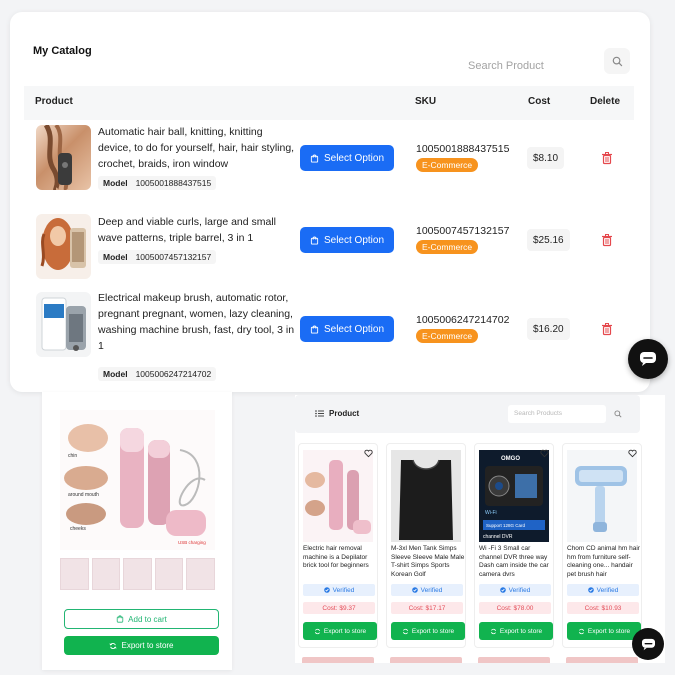 The image size is (675, 675). What do you see at coordinates (141, 619) in the screenshot?
I see `add-to-cart-button: Add to cart` at bounding box center [141, 619].